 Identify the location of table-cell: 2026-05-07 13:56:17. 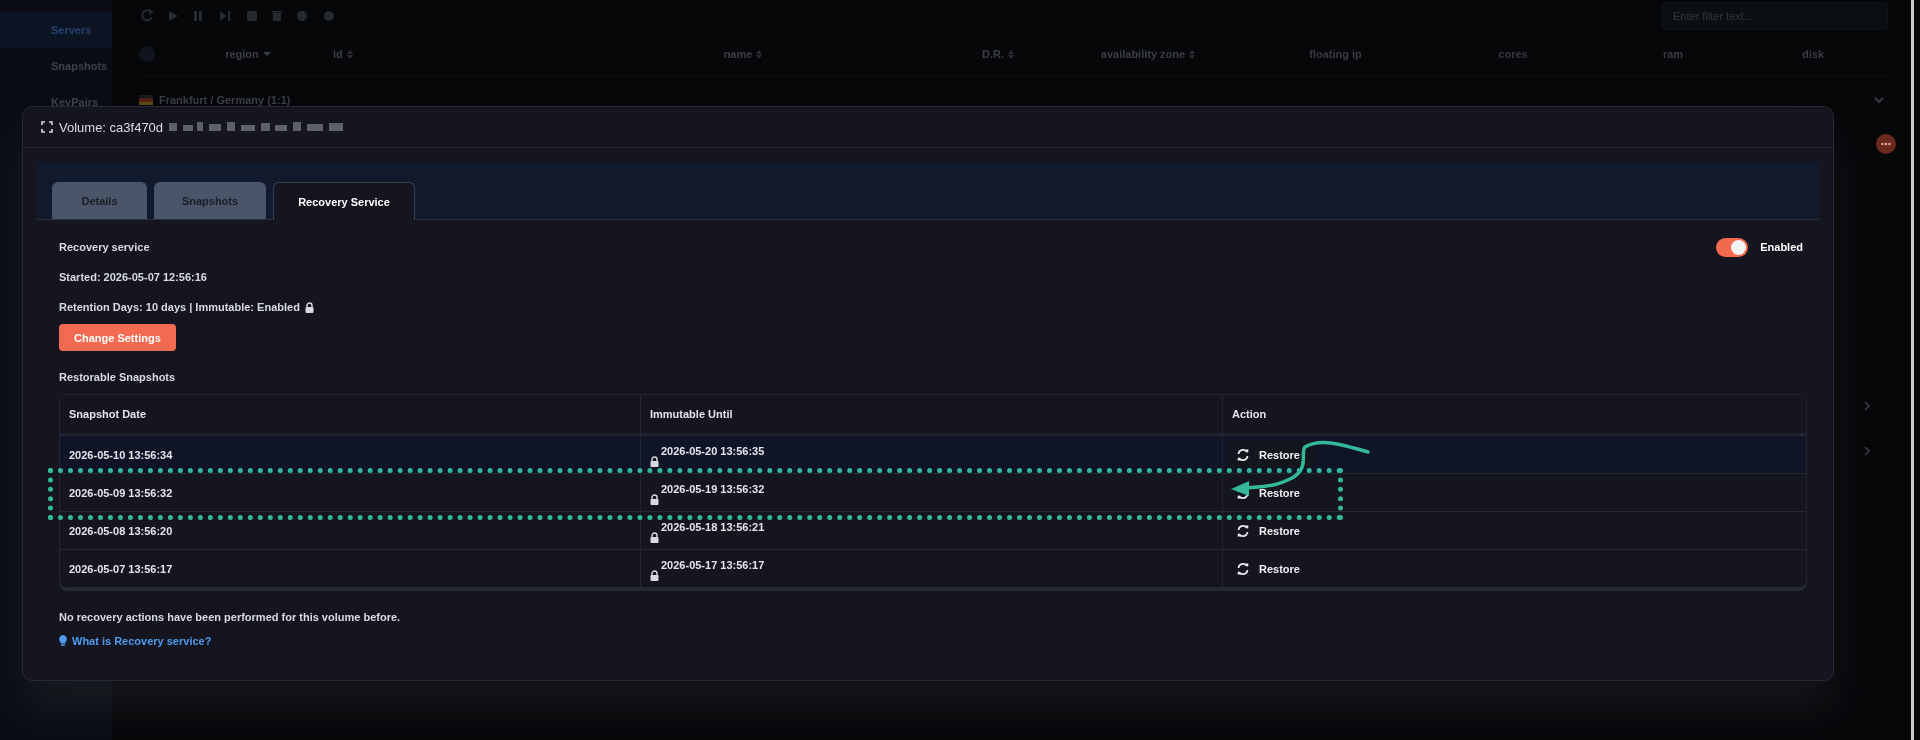
(350, 568).